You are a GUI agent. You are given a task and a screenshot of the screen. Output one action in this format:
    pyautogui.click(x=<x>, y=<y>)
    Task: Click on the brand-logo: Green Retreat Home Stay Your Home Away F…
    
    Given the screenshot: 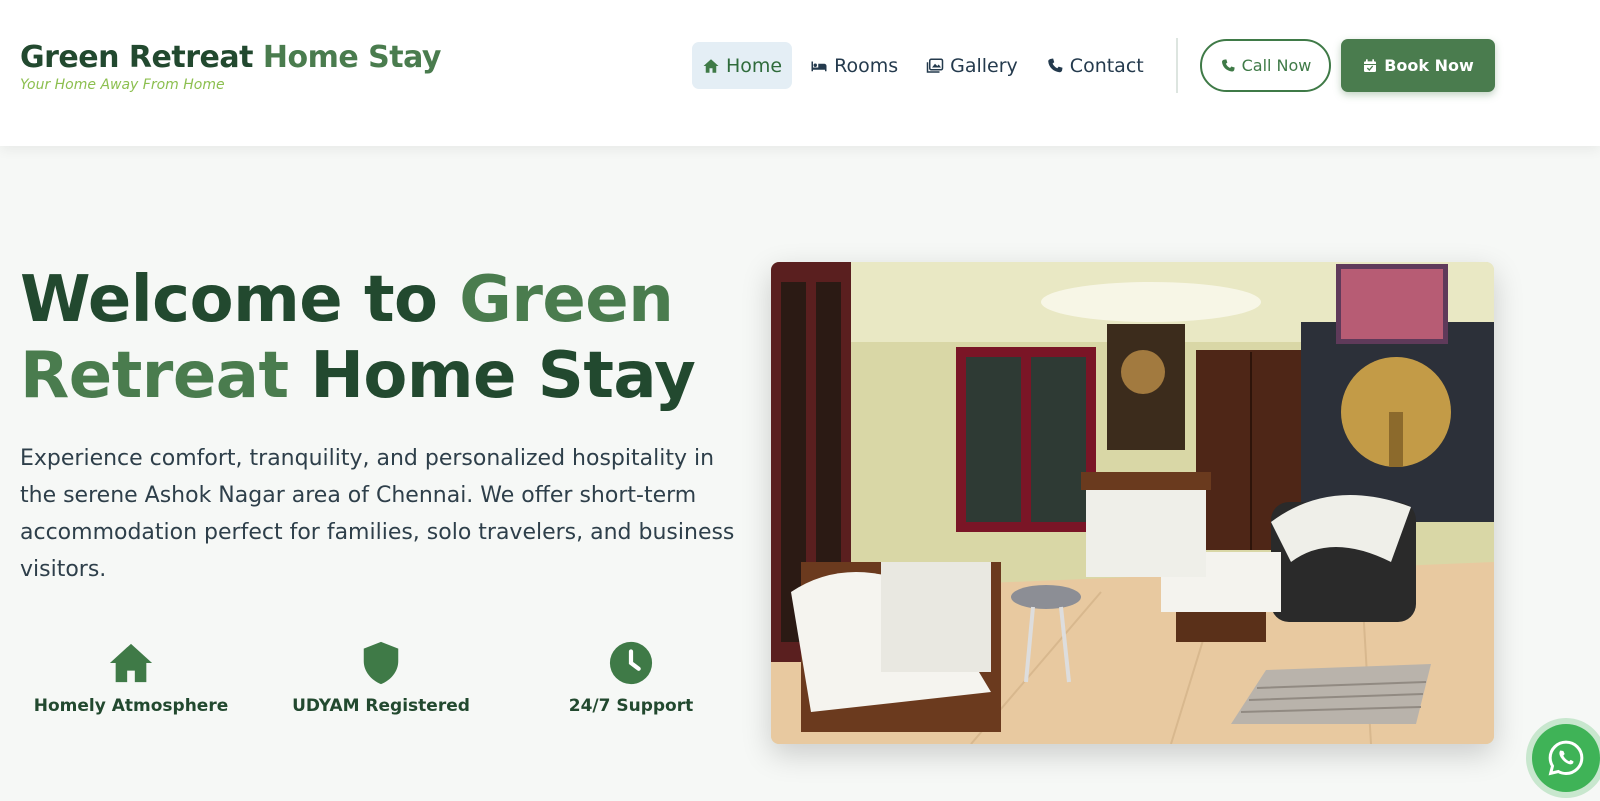 What is the action you would take?
    pyautogui.click(x=230, y=66)
    